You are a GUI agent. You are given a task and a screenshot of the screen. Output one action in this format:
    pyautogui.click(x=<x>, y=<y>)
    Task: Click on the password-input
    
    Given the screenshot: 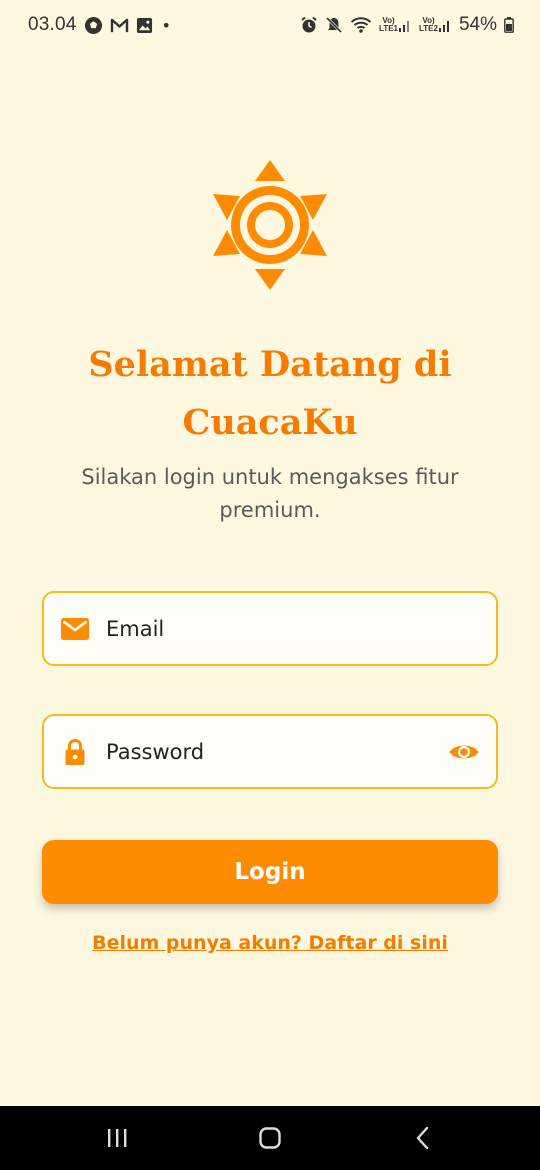 What is the action you would take?
    pyautogui.click(x=270, y=751)
    